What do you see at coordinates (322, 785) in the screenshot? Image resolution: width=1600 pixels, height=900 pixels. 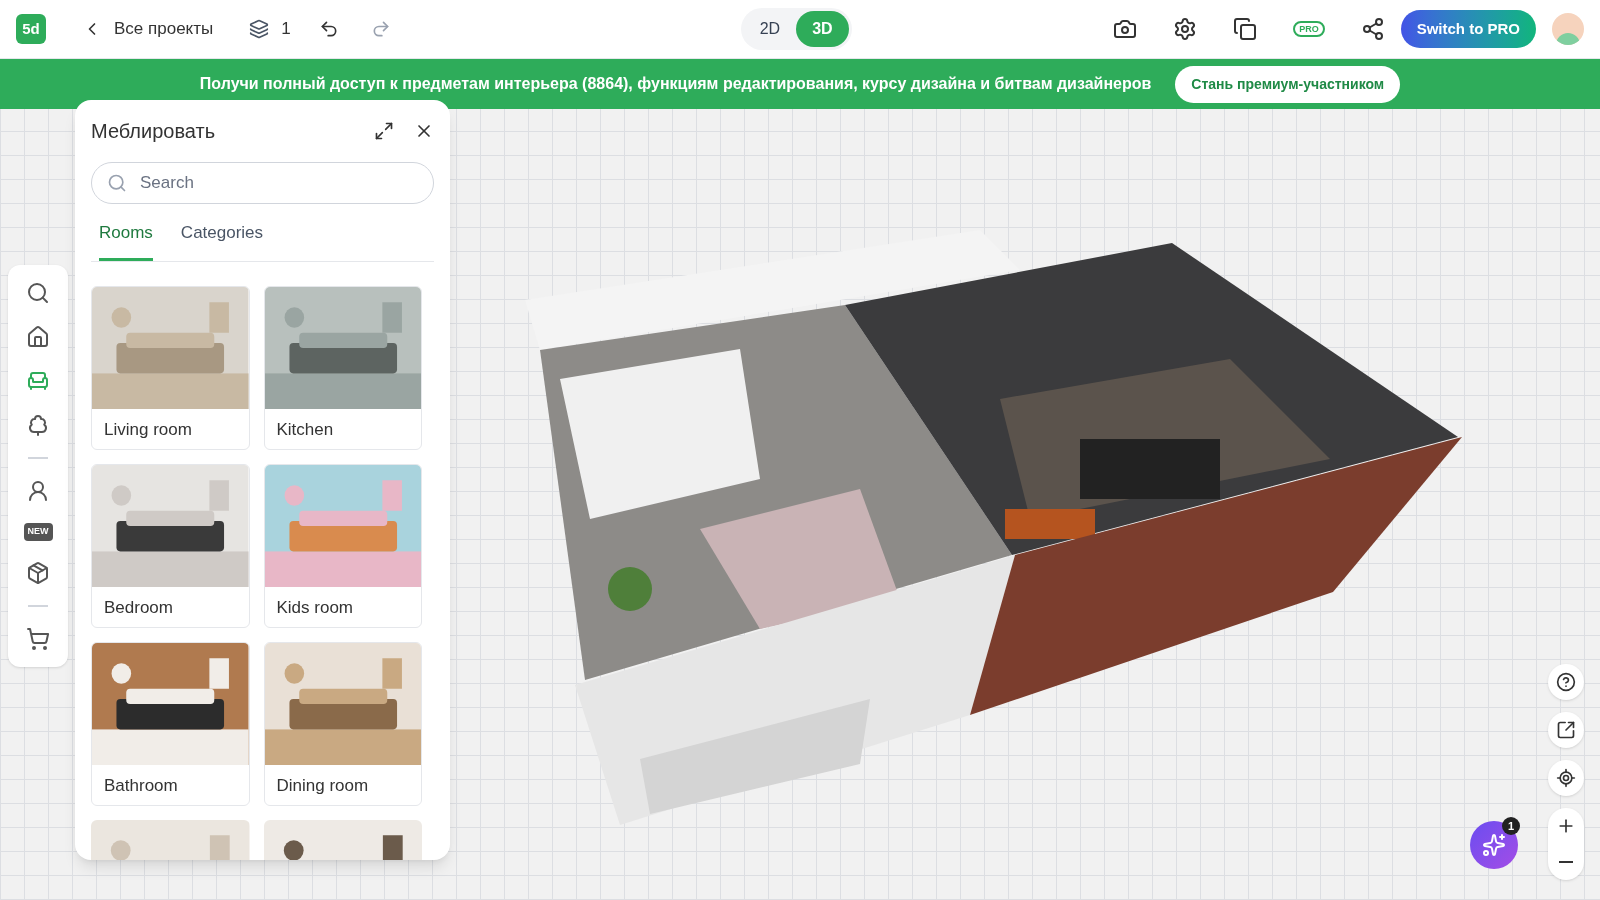 I see `room-label: Dining room` at bounding box center [322, 785].